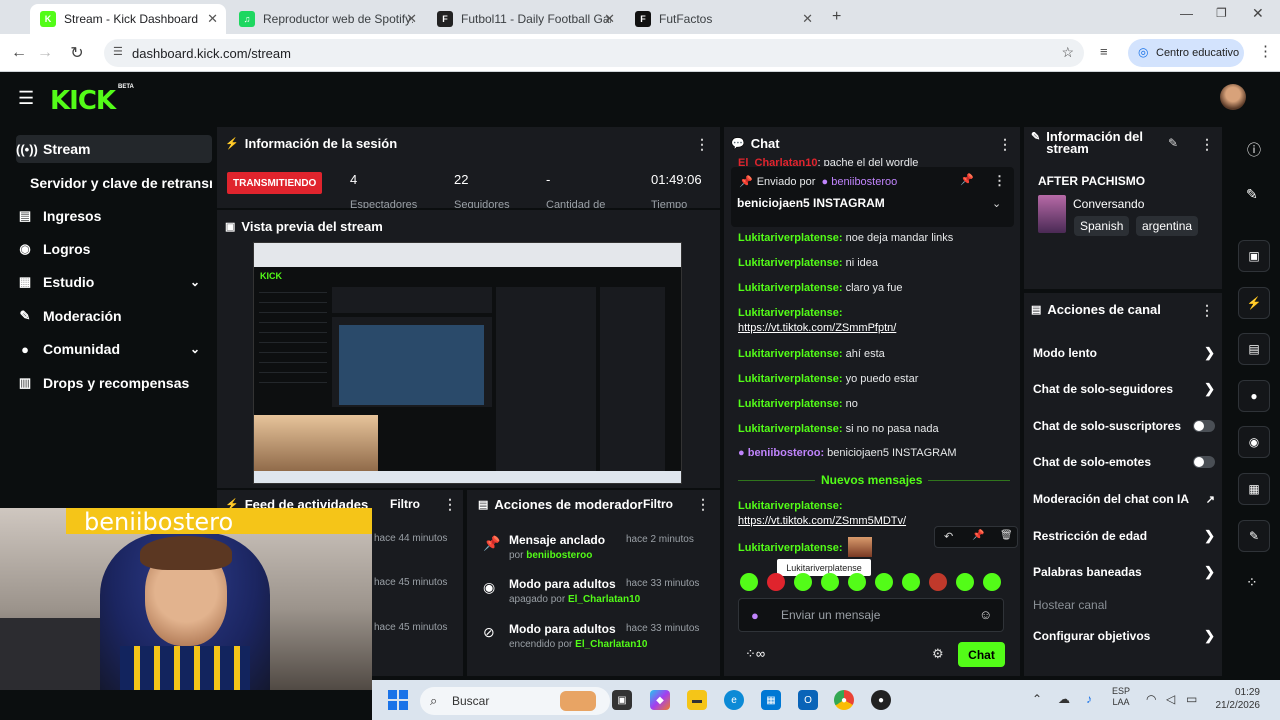 This screenshot has width=1280, height=720. What do you see at coordinates (1124, 499) in the screenshot?
I see `channel-action-item: Moderación del chat con IA ↗` at bounding box center [1124, 499].